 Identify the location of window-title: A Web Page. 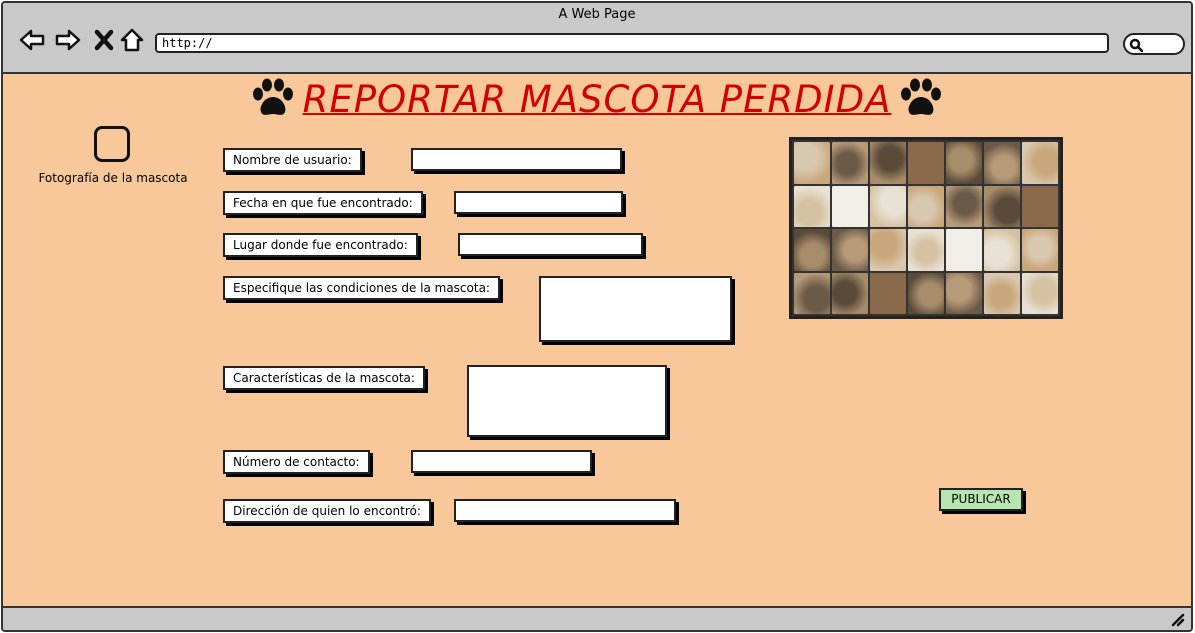
(597, 14).